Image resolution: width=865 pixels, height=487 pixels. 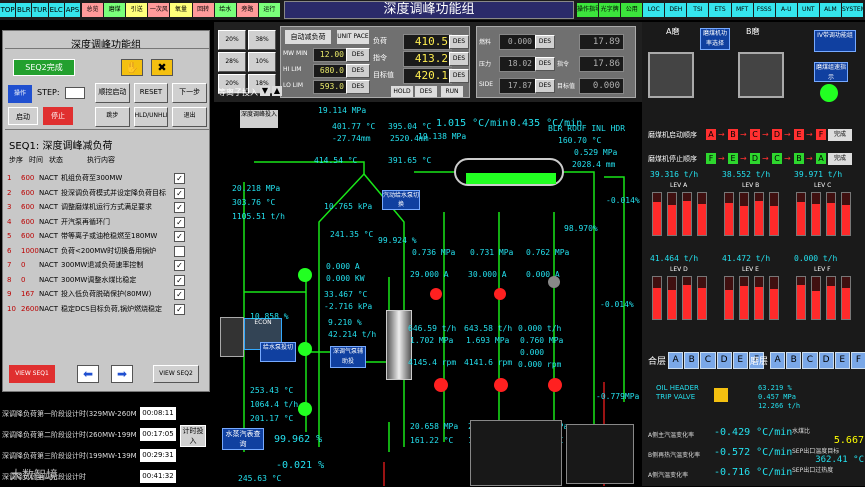 I want to click on arrow-right-icon: ➡, so click(x=122, y=374).